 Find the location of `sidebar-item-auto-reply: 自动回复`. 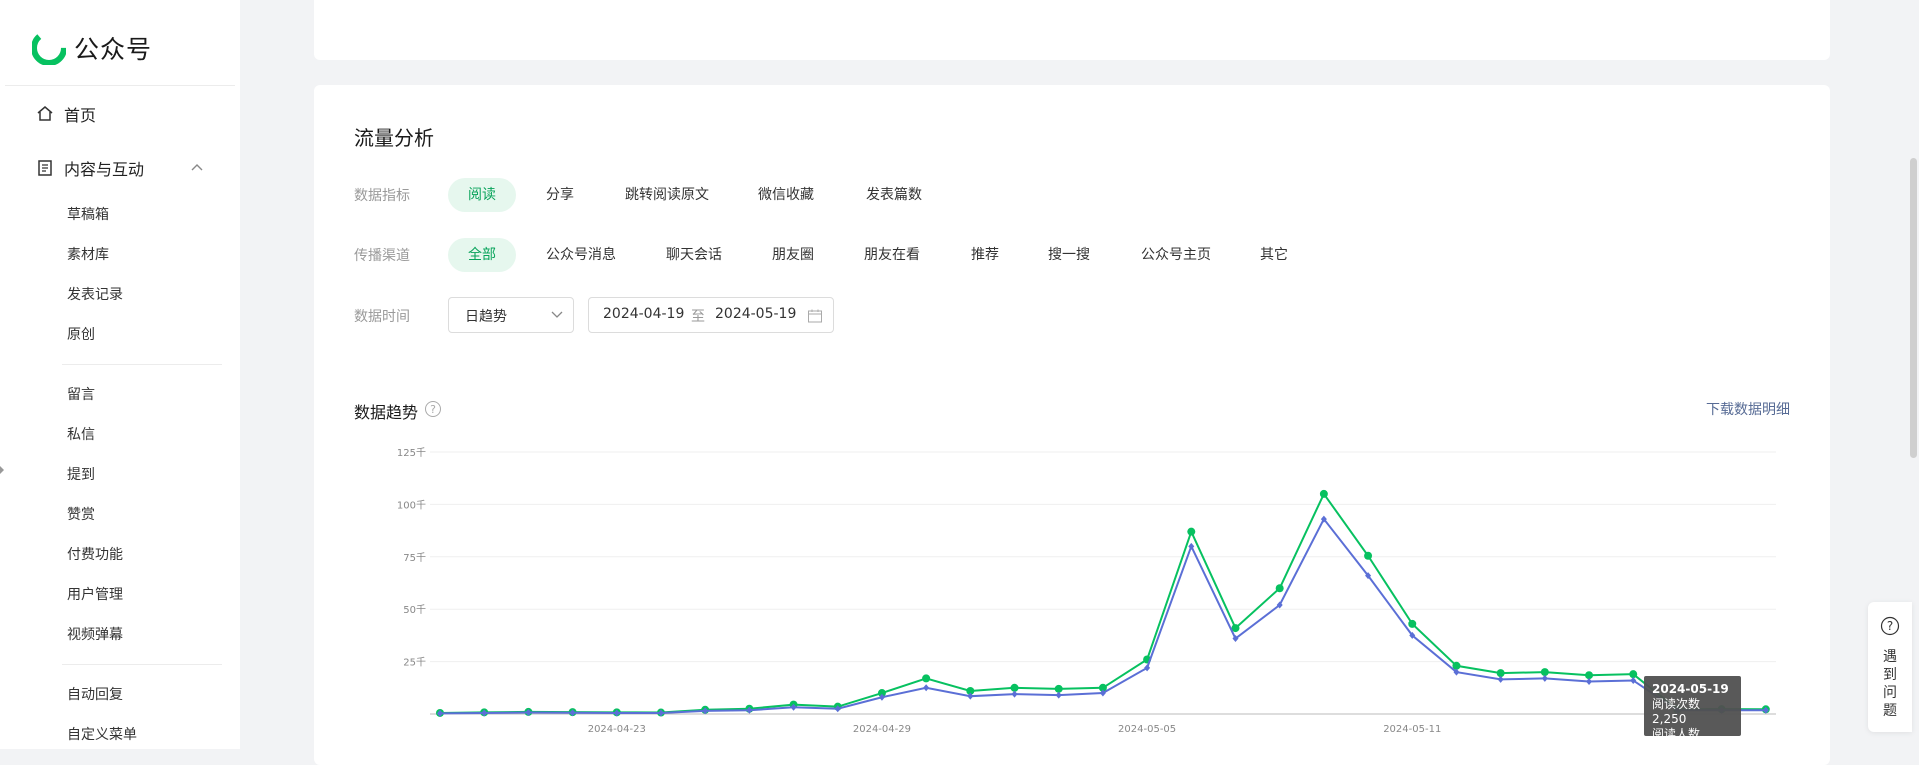

sidebar-item-auto-reply: 自动回复 is located at coordinates (95, 694).